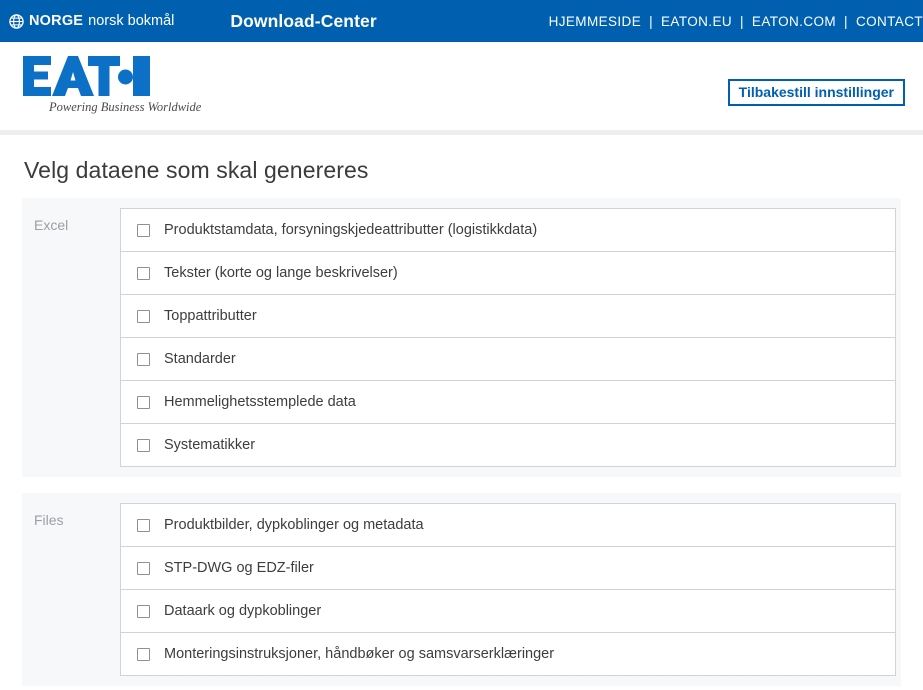 This screenshot has height=690, width=923. Describe the element at coordinates (87, 21) in the screenshot. I see `locale-selector: NORGE norsk bokmål` at that location.